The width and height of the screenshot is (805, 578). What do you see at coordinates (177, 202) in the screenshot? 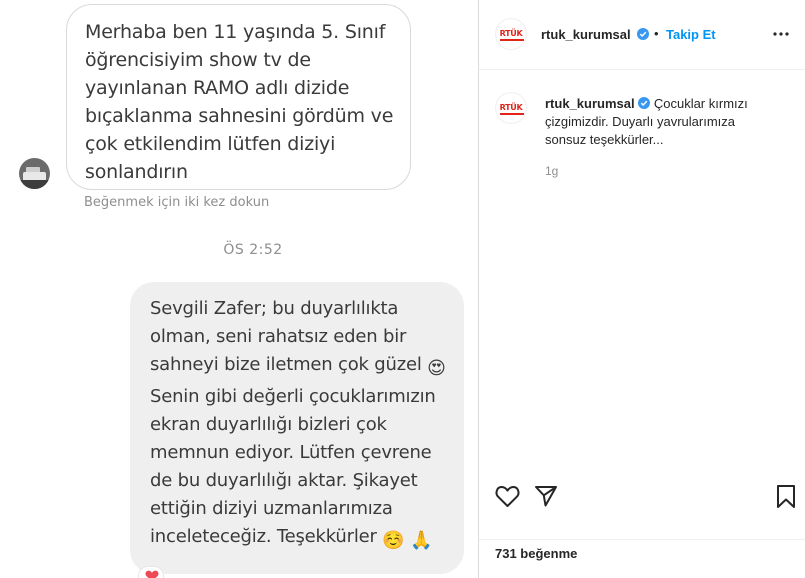
I see `double-tap-like-hint: Beğenmek için iki kez dokun` at bounding box center [177, 202].